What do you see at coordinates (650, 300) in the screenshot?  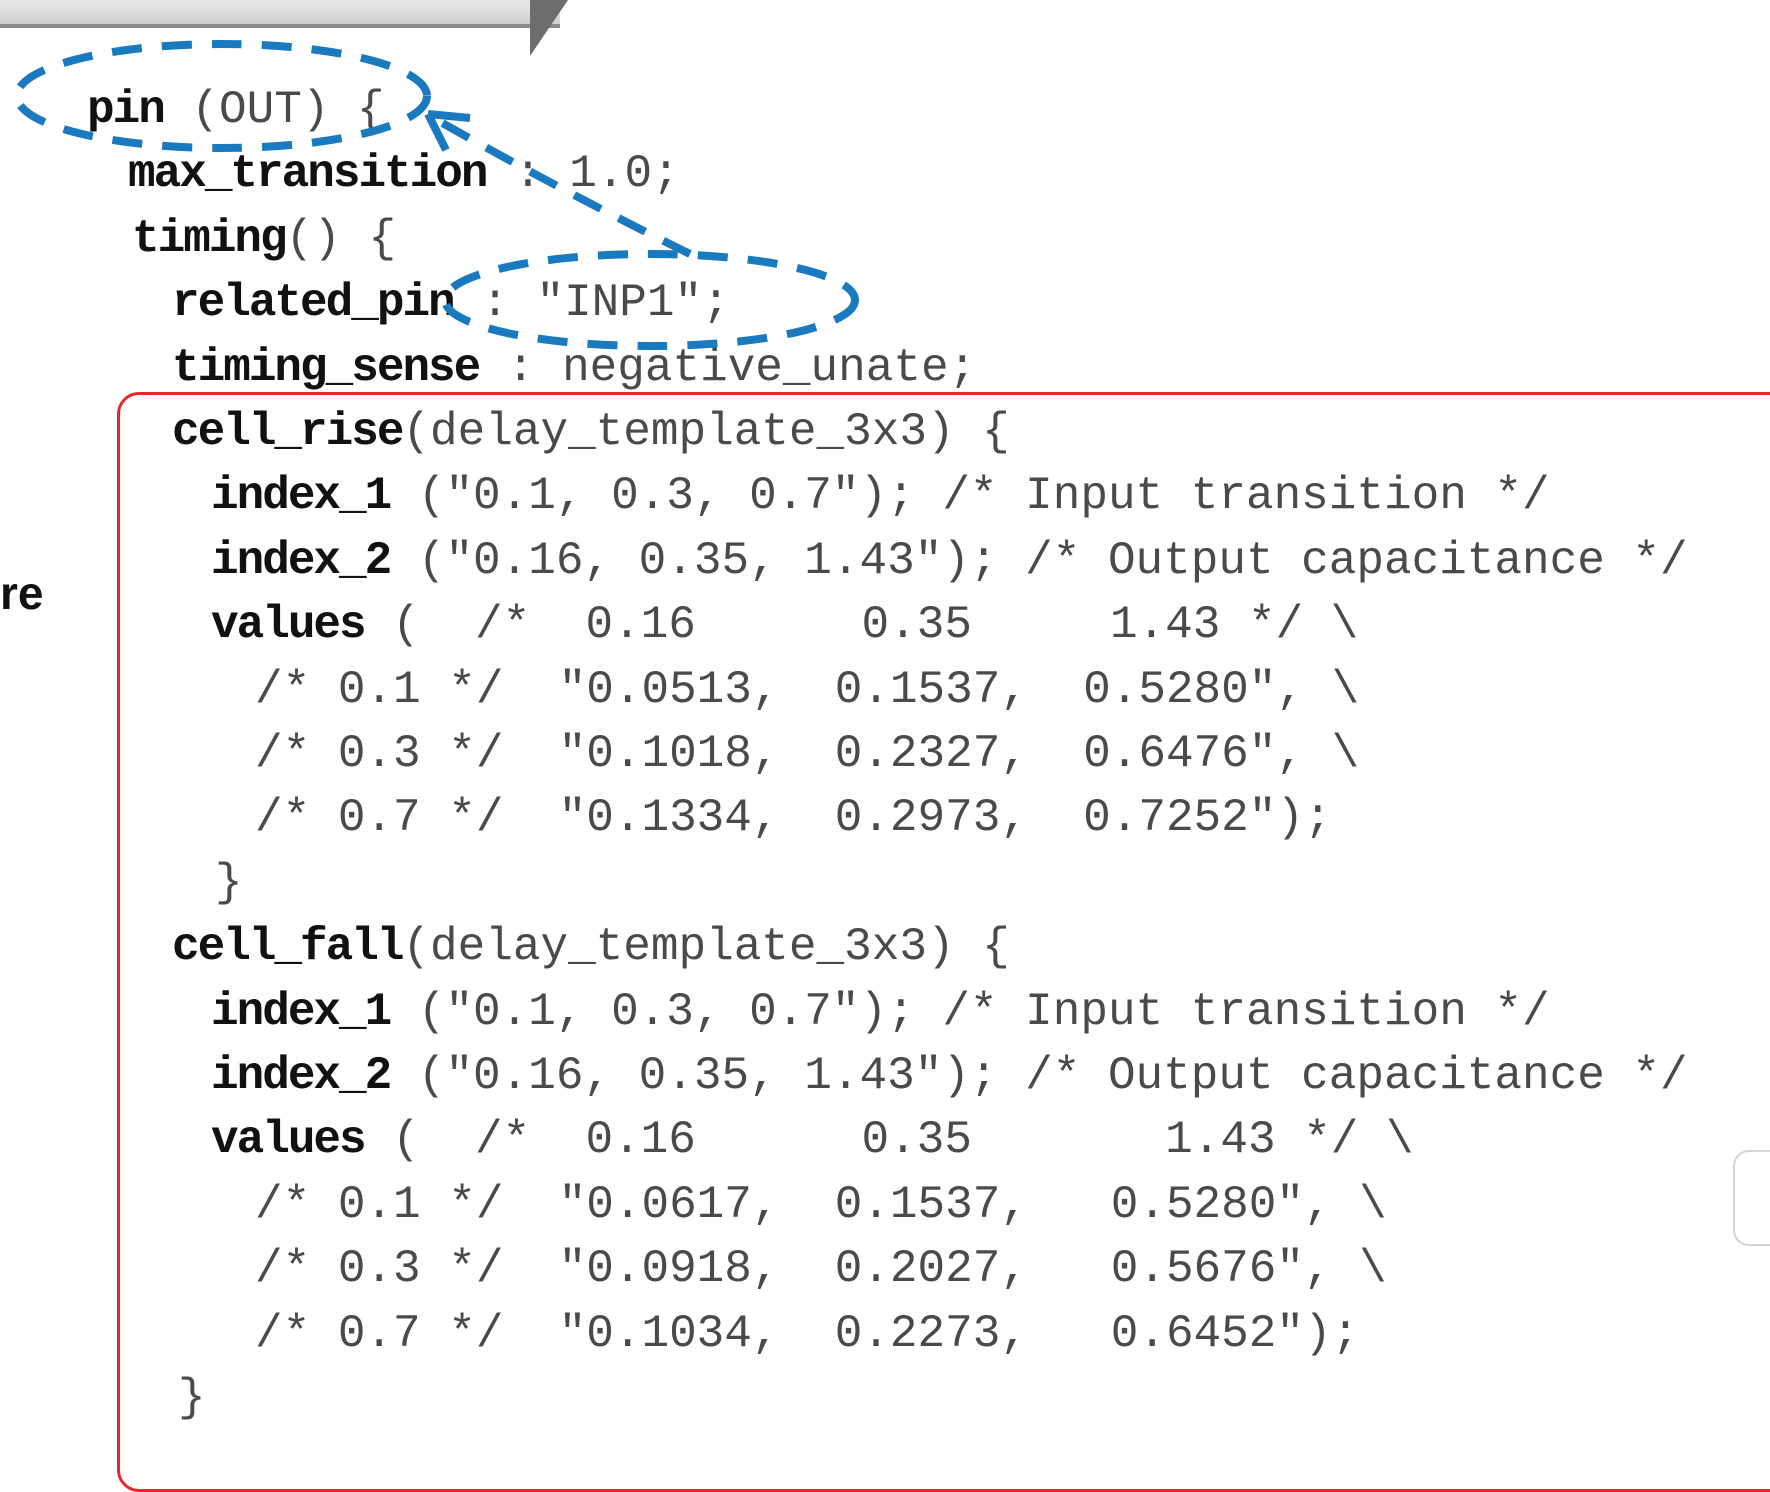 I see `related-pin-circle` at bounding box center [650, 300].